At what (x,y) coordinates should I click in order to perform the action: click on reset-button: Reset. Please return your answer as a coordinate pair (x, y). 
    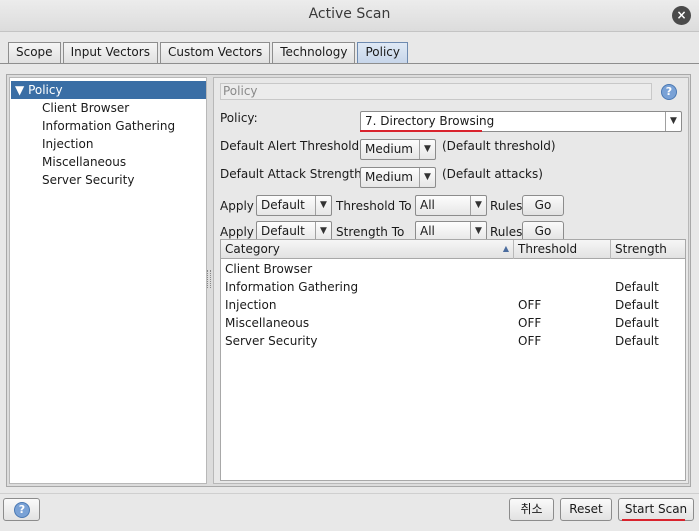
    Looking at the image, I should click on (586, 509).